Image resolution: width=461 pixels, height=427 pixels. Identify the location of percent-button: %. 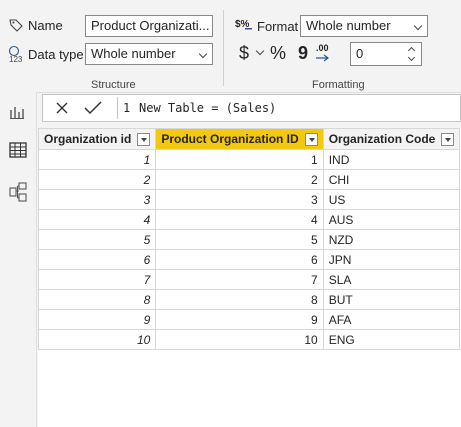
(278, 53).